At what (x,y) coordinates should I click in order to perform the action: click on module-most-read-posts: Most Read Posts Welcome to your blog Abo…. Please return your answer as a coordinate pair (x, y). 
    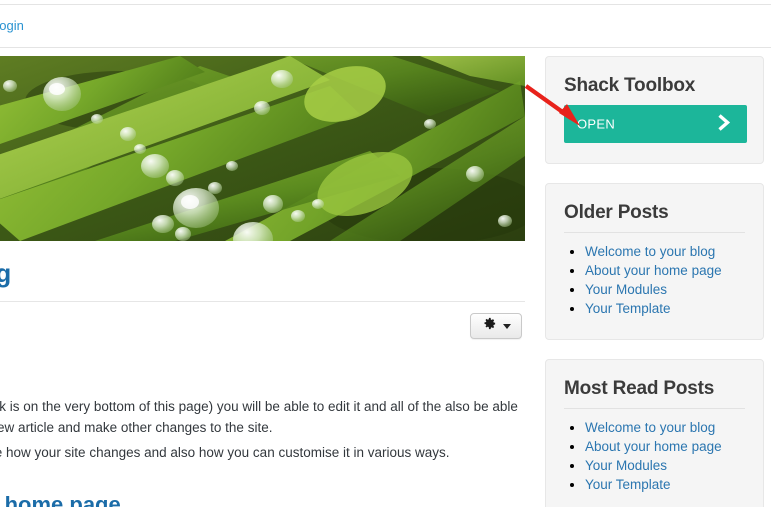
    Looking at the image, I should click on (654, 433).